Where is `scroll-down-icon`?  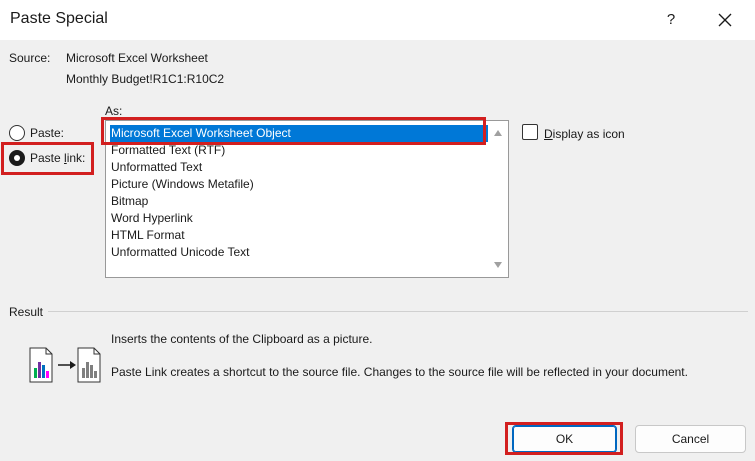
scroll-down-icon is located at coordinates (498, 265).